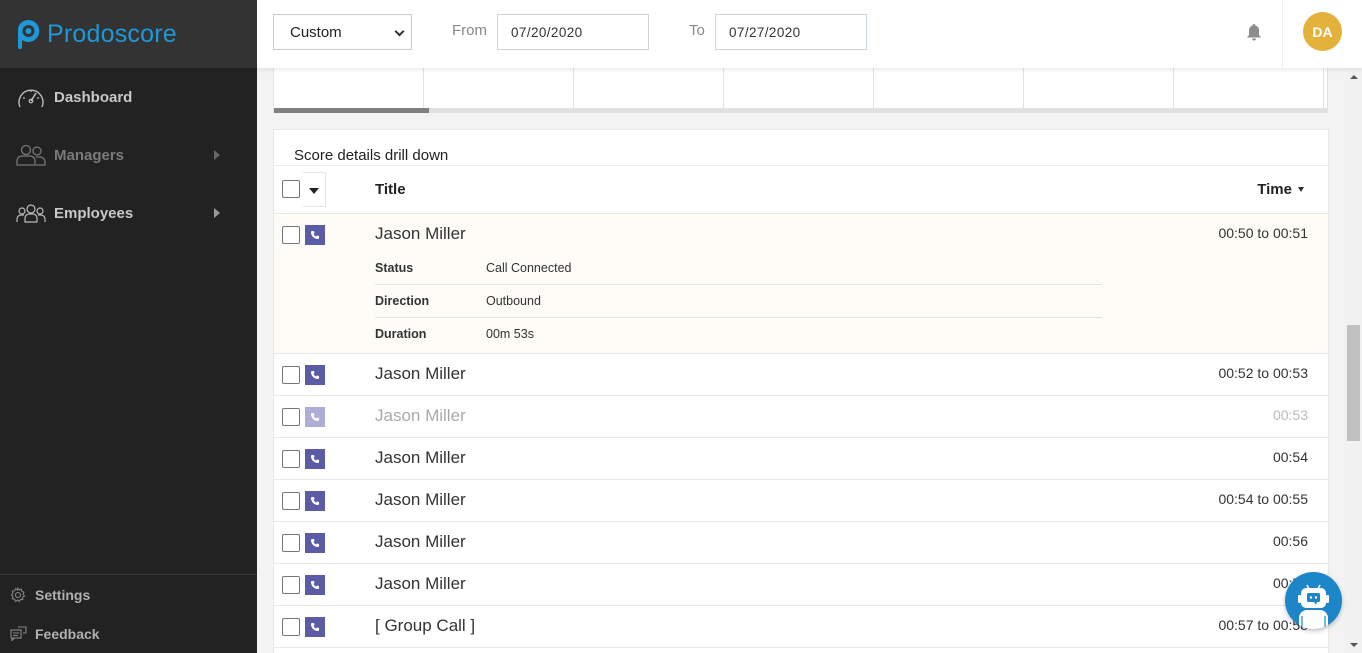  I want to click on column-header-time: Time, so click(1274, 189).